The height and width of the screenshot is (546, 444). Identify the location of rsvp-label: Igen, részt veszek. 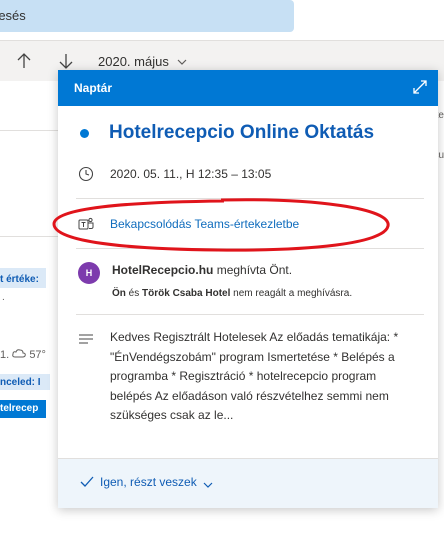
(148, 482).